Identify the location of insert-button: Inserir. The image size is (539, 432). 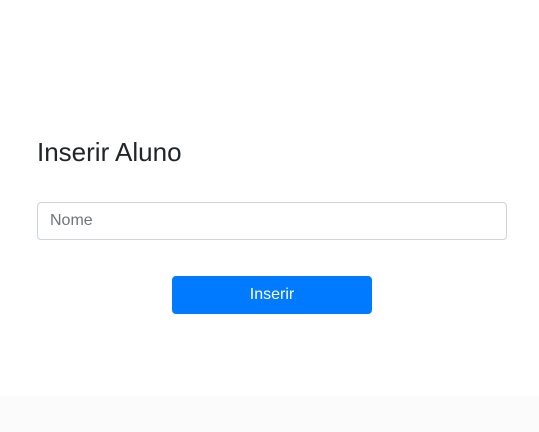
(272, 295).